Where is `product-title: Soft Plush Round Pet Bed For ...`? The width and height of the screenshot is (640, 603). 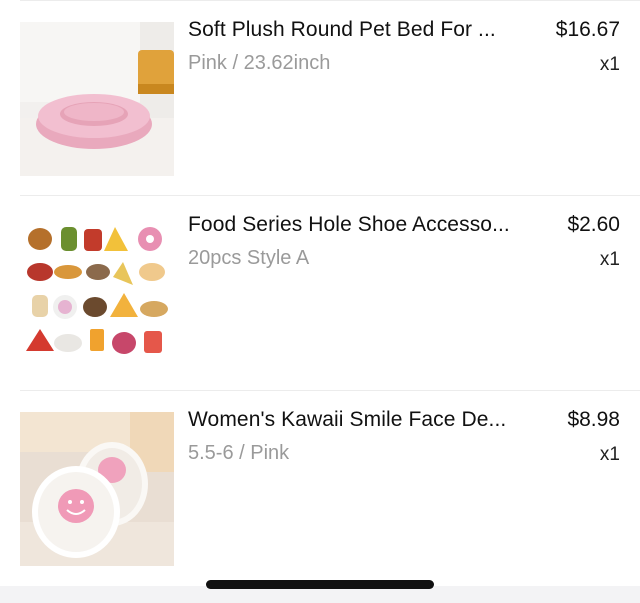 product-title: Soft Plush Round Pet Bed For ... is located at coordinates (360, 30).